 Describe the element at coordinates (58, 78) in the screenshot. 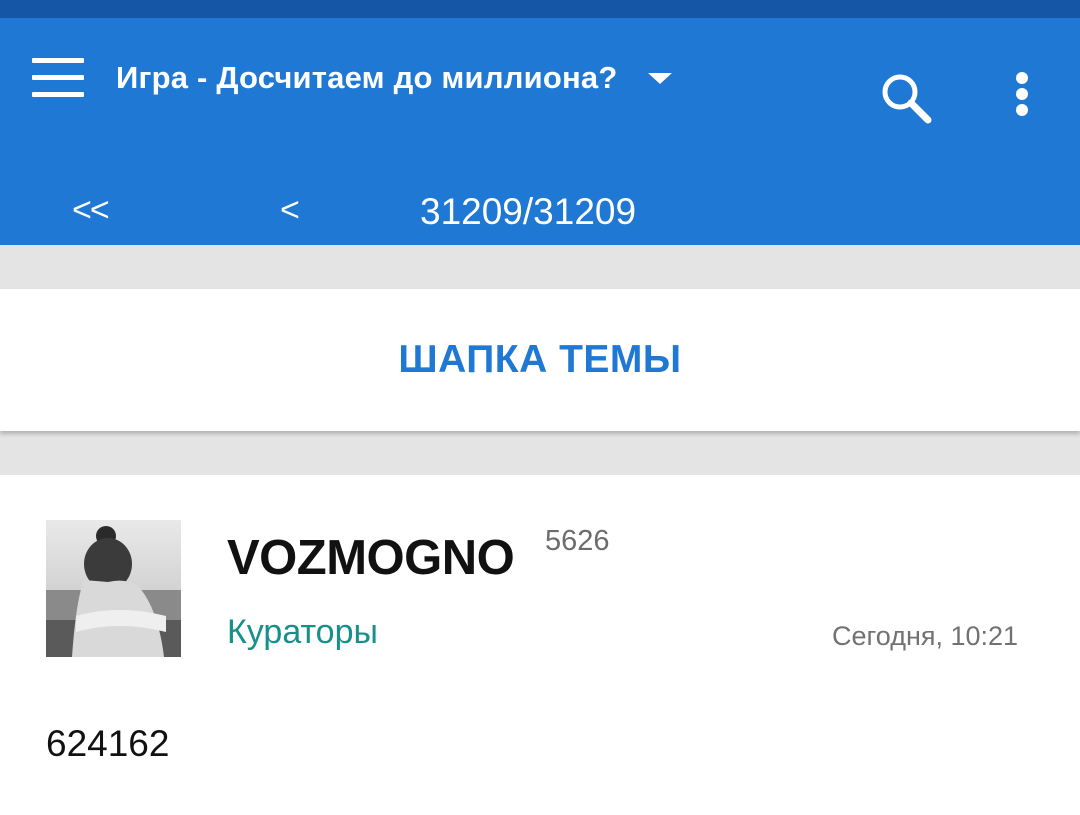

I see `hamburger-menu-icon` at that location.